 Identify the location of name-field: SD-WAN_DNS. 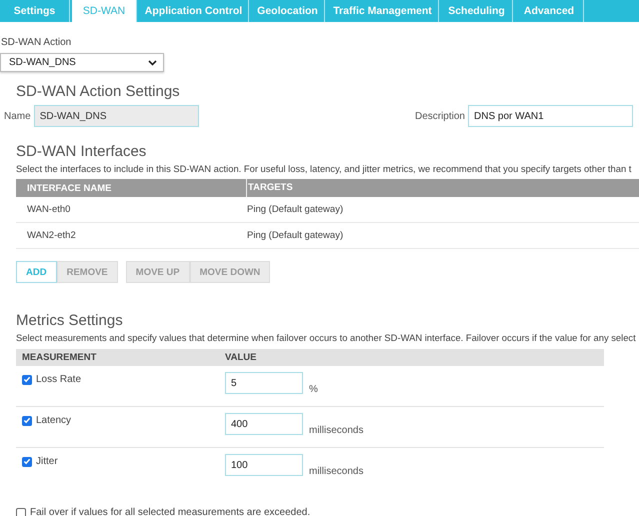
(116, 116).